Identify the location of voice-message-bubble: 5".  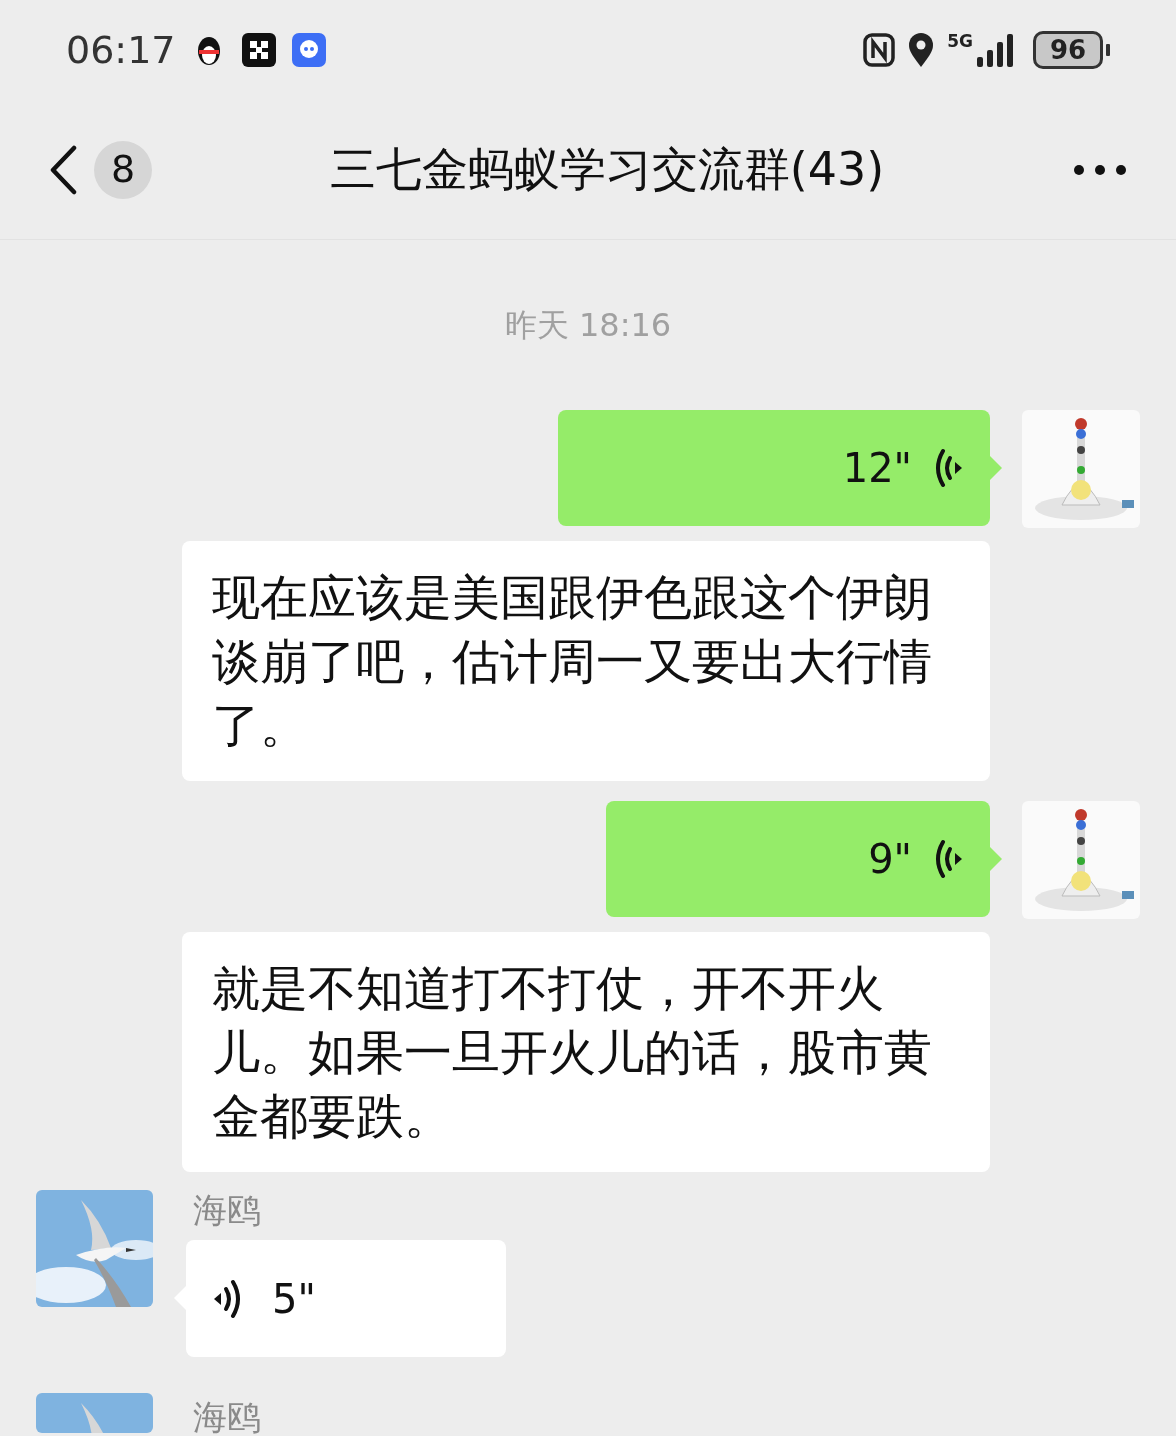
(346, 1298).